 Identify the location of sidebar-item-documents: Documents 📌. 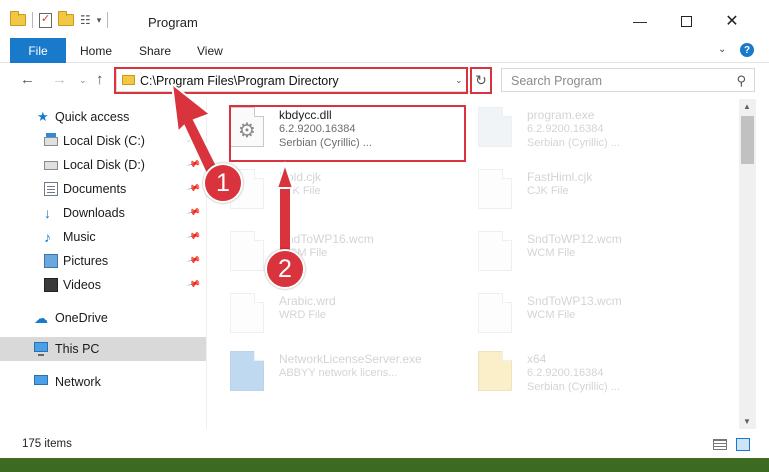
(103, 189).